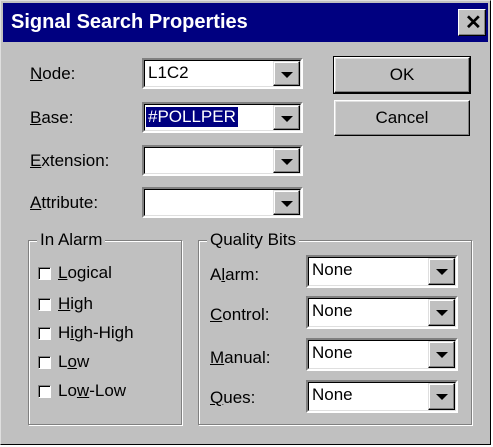  I want to click on node-label: Node:, so click(53, 73).